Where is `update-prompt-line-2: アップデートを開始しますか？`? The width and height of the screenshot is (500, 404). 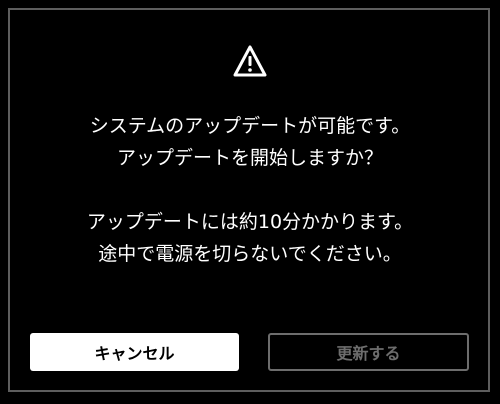 update-prompt-line-2: アップデートを開始しますか？ is located at coordinates (249, 158).